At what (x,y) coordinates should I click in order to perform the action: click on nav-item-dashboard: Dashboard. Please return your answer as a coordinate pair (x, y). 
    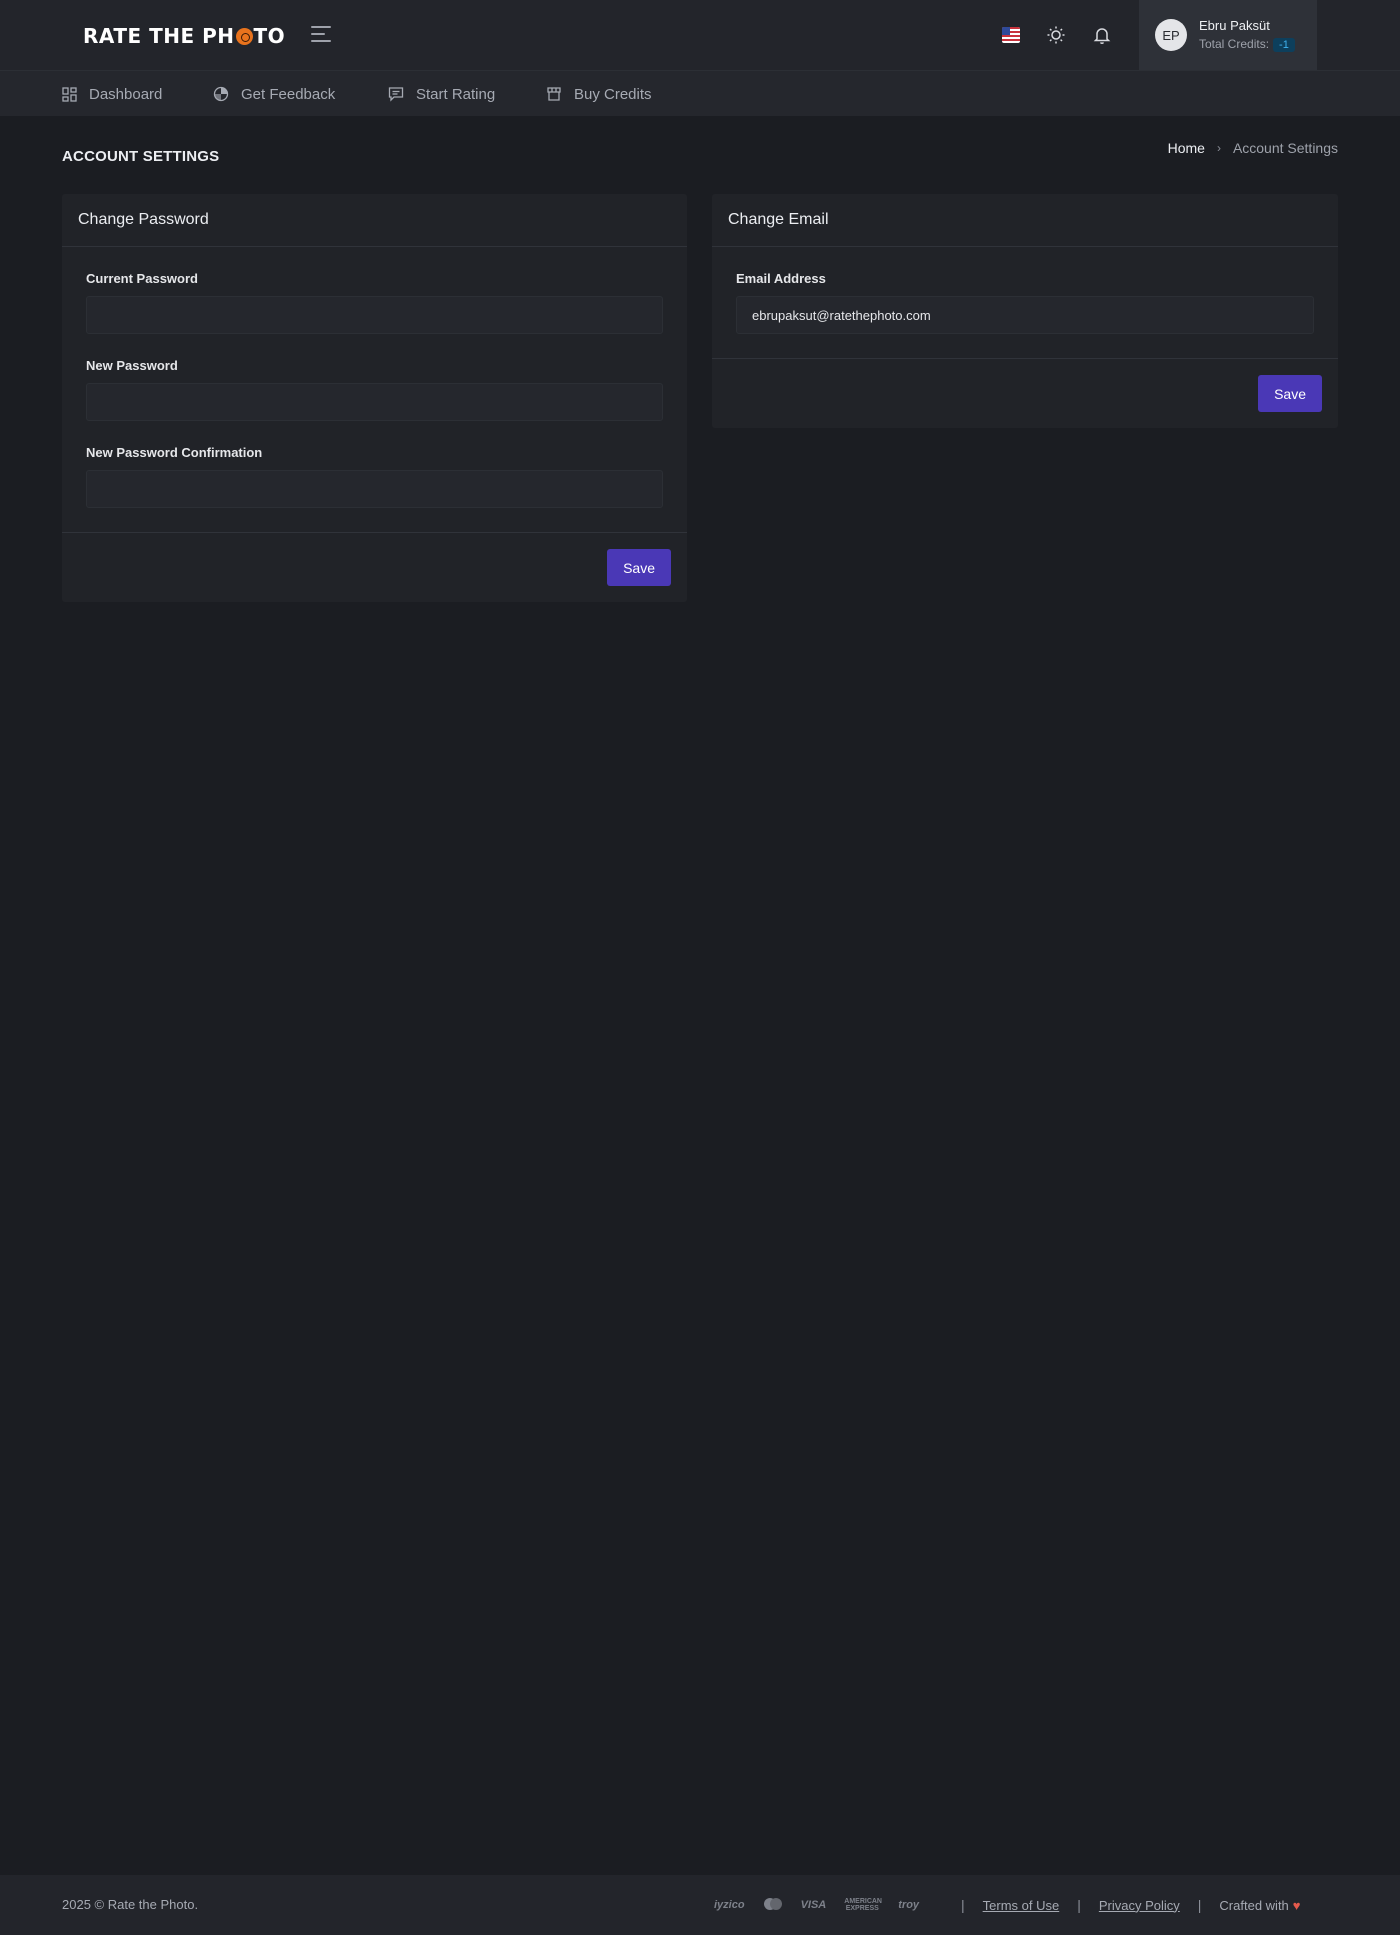
    Looking at the image, I should click on (112, 94).